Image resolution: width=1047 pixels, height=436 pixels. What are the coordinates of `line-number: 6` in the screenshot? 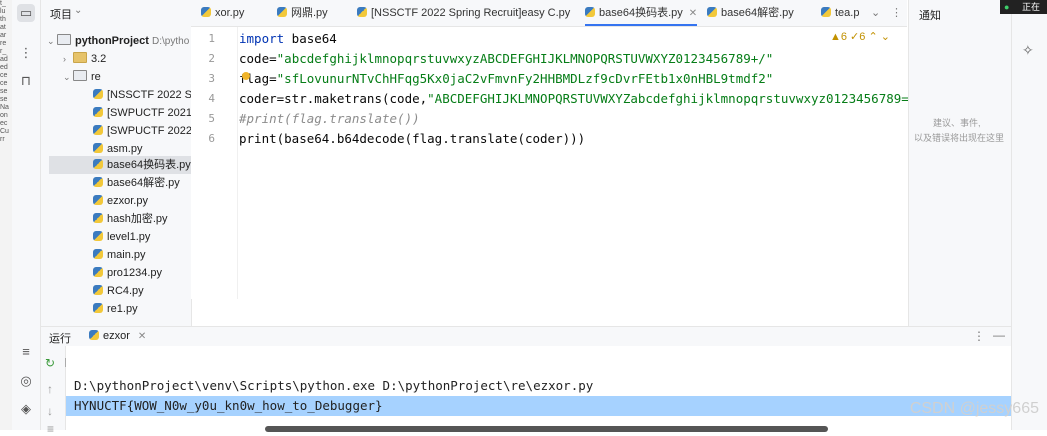 It's located at (211, 138).